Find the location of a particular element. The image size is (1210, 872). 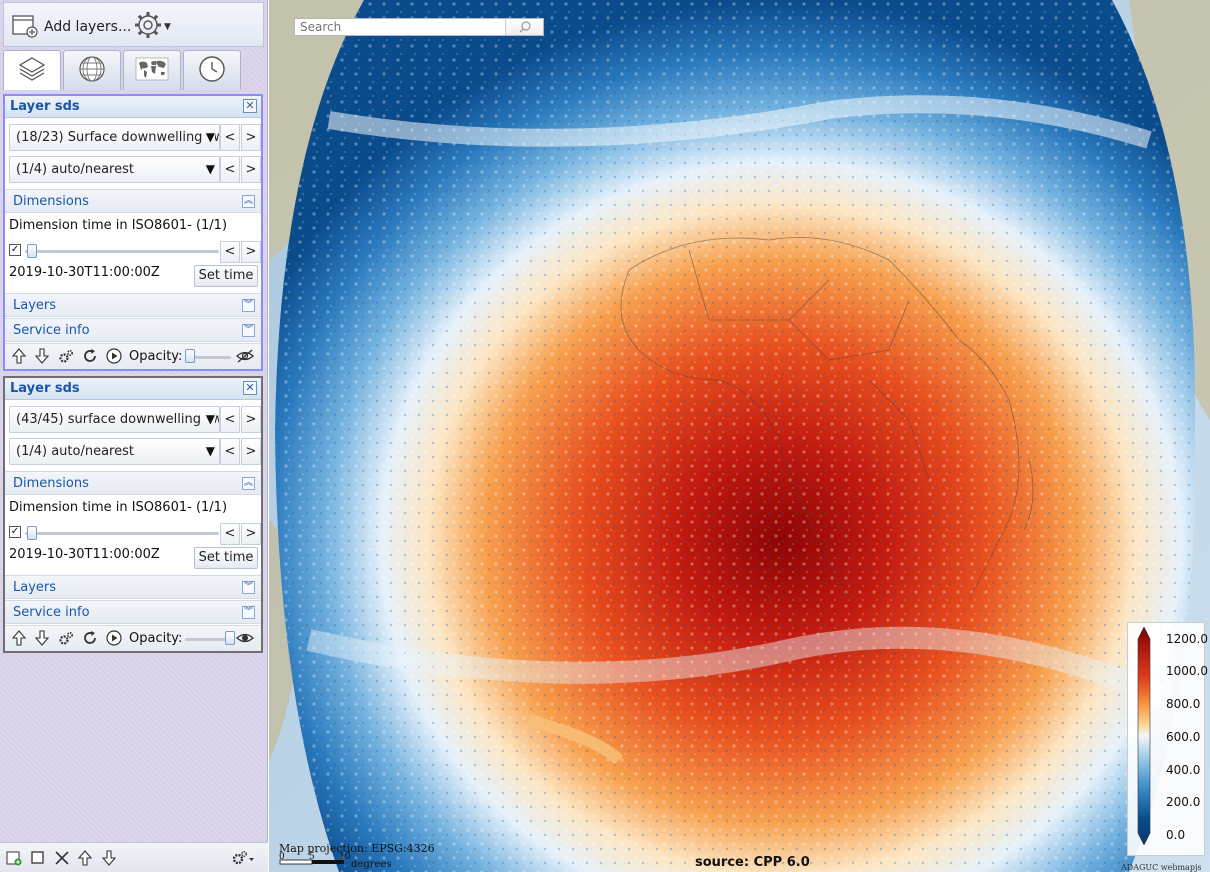

tab-globe is located at coordinates (92, 70).